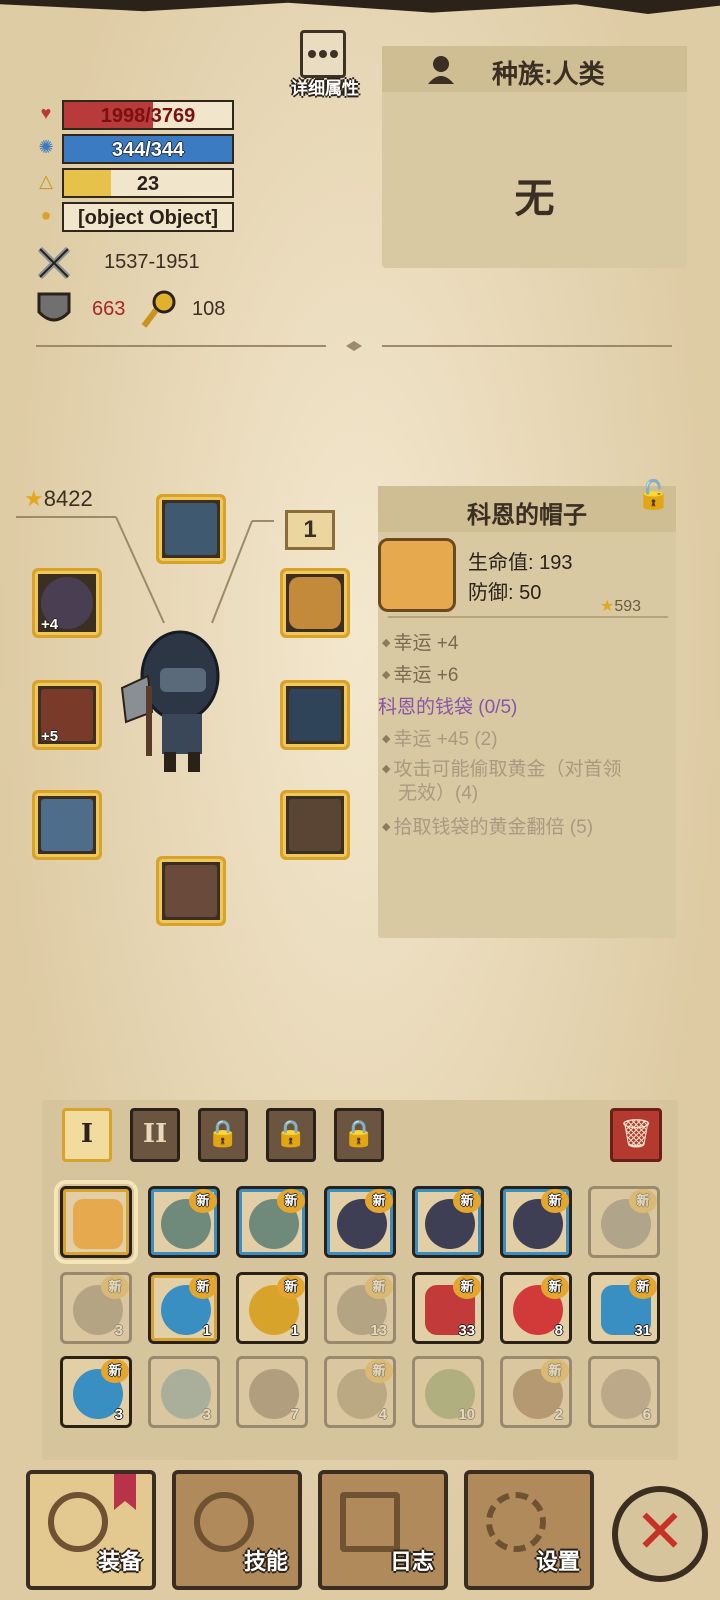  Describe the element at coordinates (520, 563) in the screenshot. I see `item-hp: 生命值: 193` at that location.